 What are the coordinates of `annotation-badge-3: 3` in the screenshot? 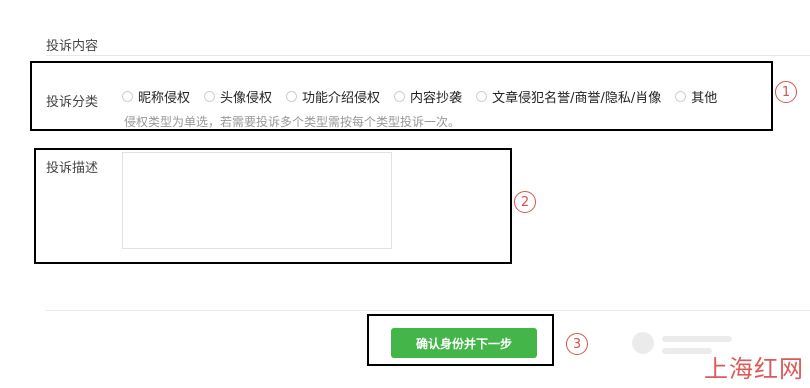 It's located at (577, 344).